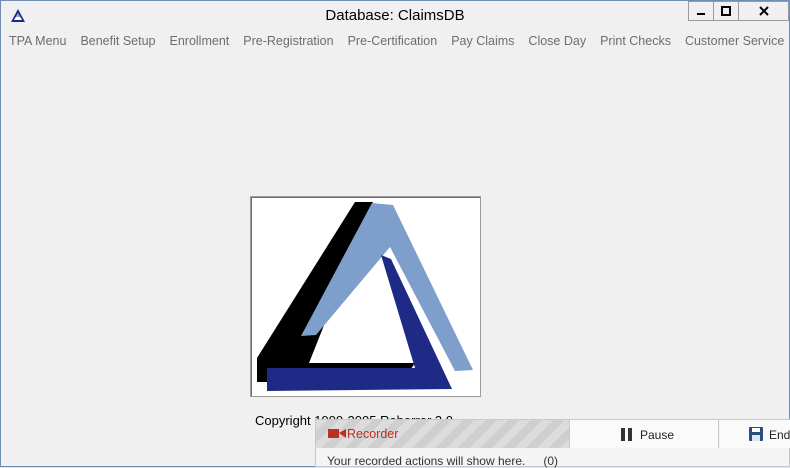  What do you see at coordinates (626, 434) in the screenshot?
I see `pause-icon` at bounding box center [626, 434].